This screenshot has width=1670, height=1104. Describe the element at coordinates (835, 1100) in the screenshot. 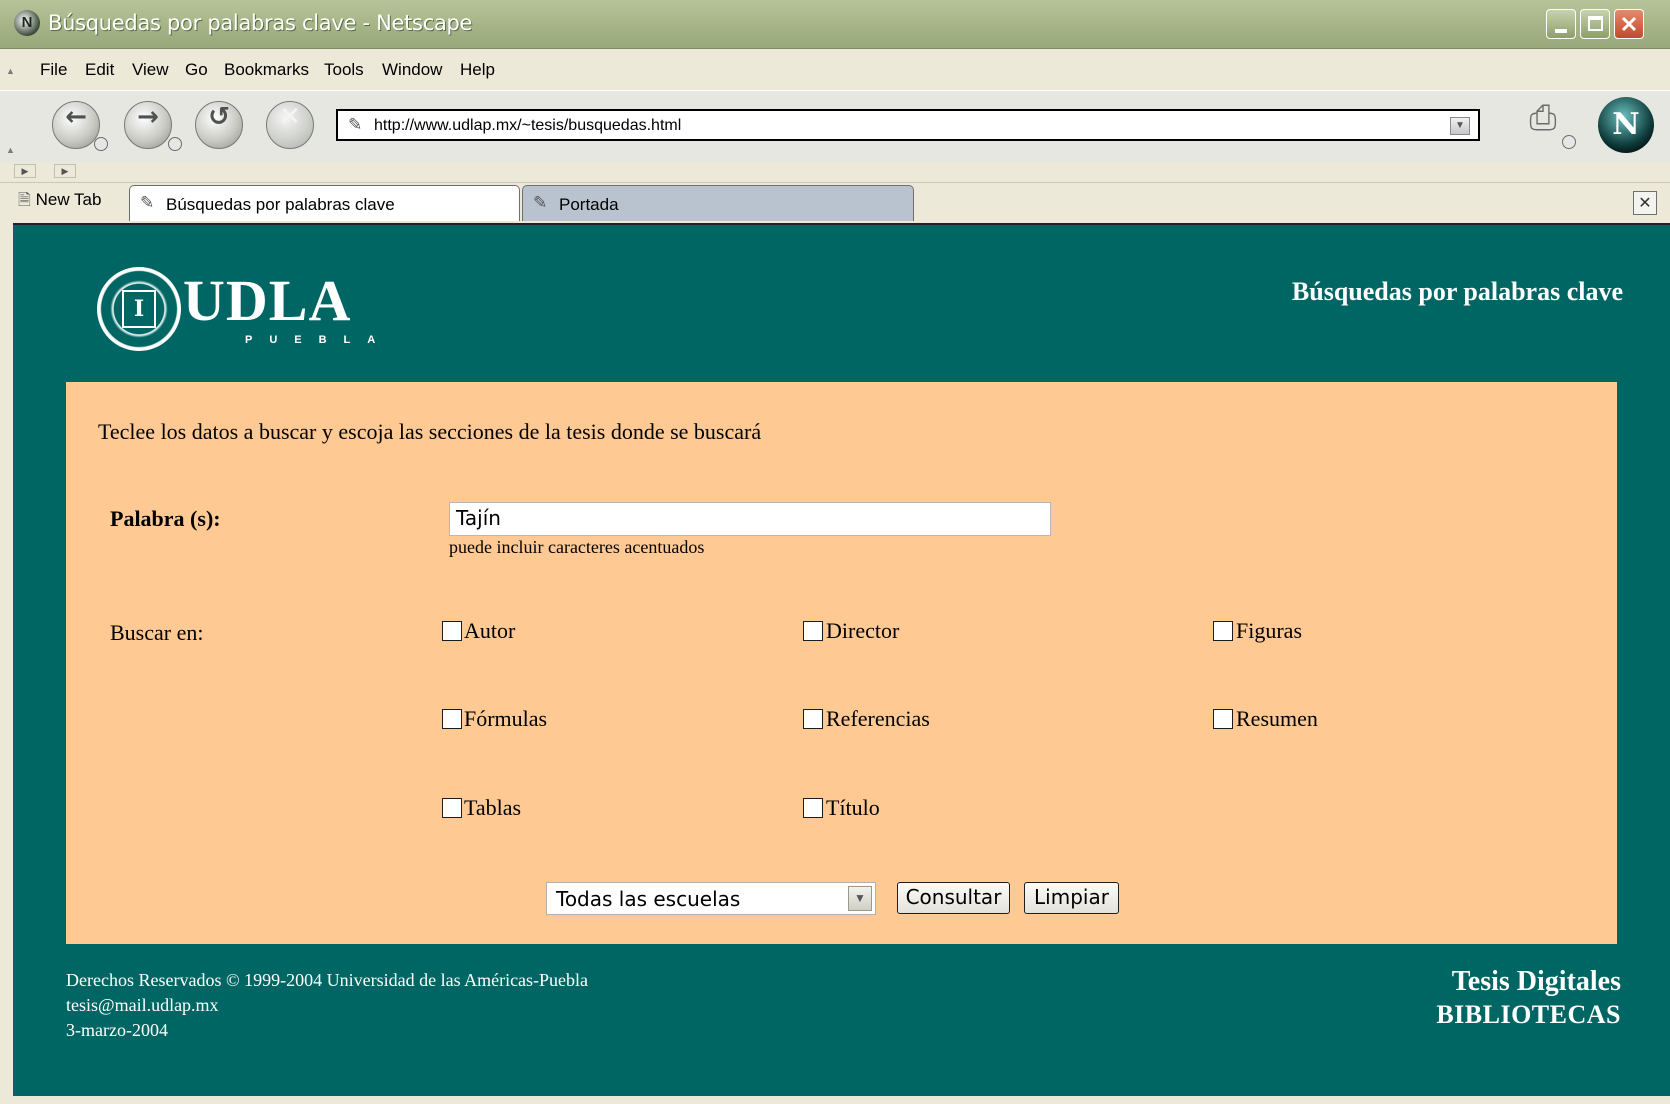

I see `window-bottom-edge` at that location.